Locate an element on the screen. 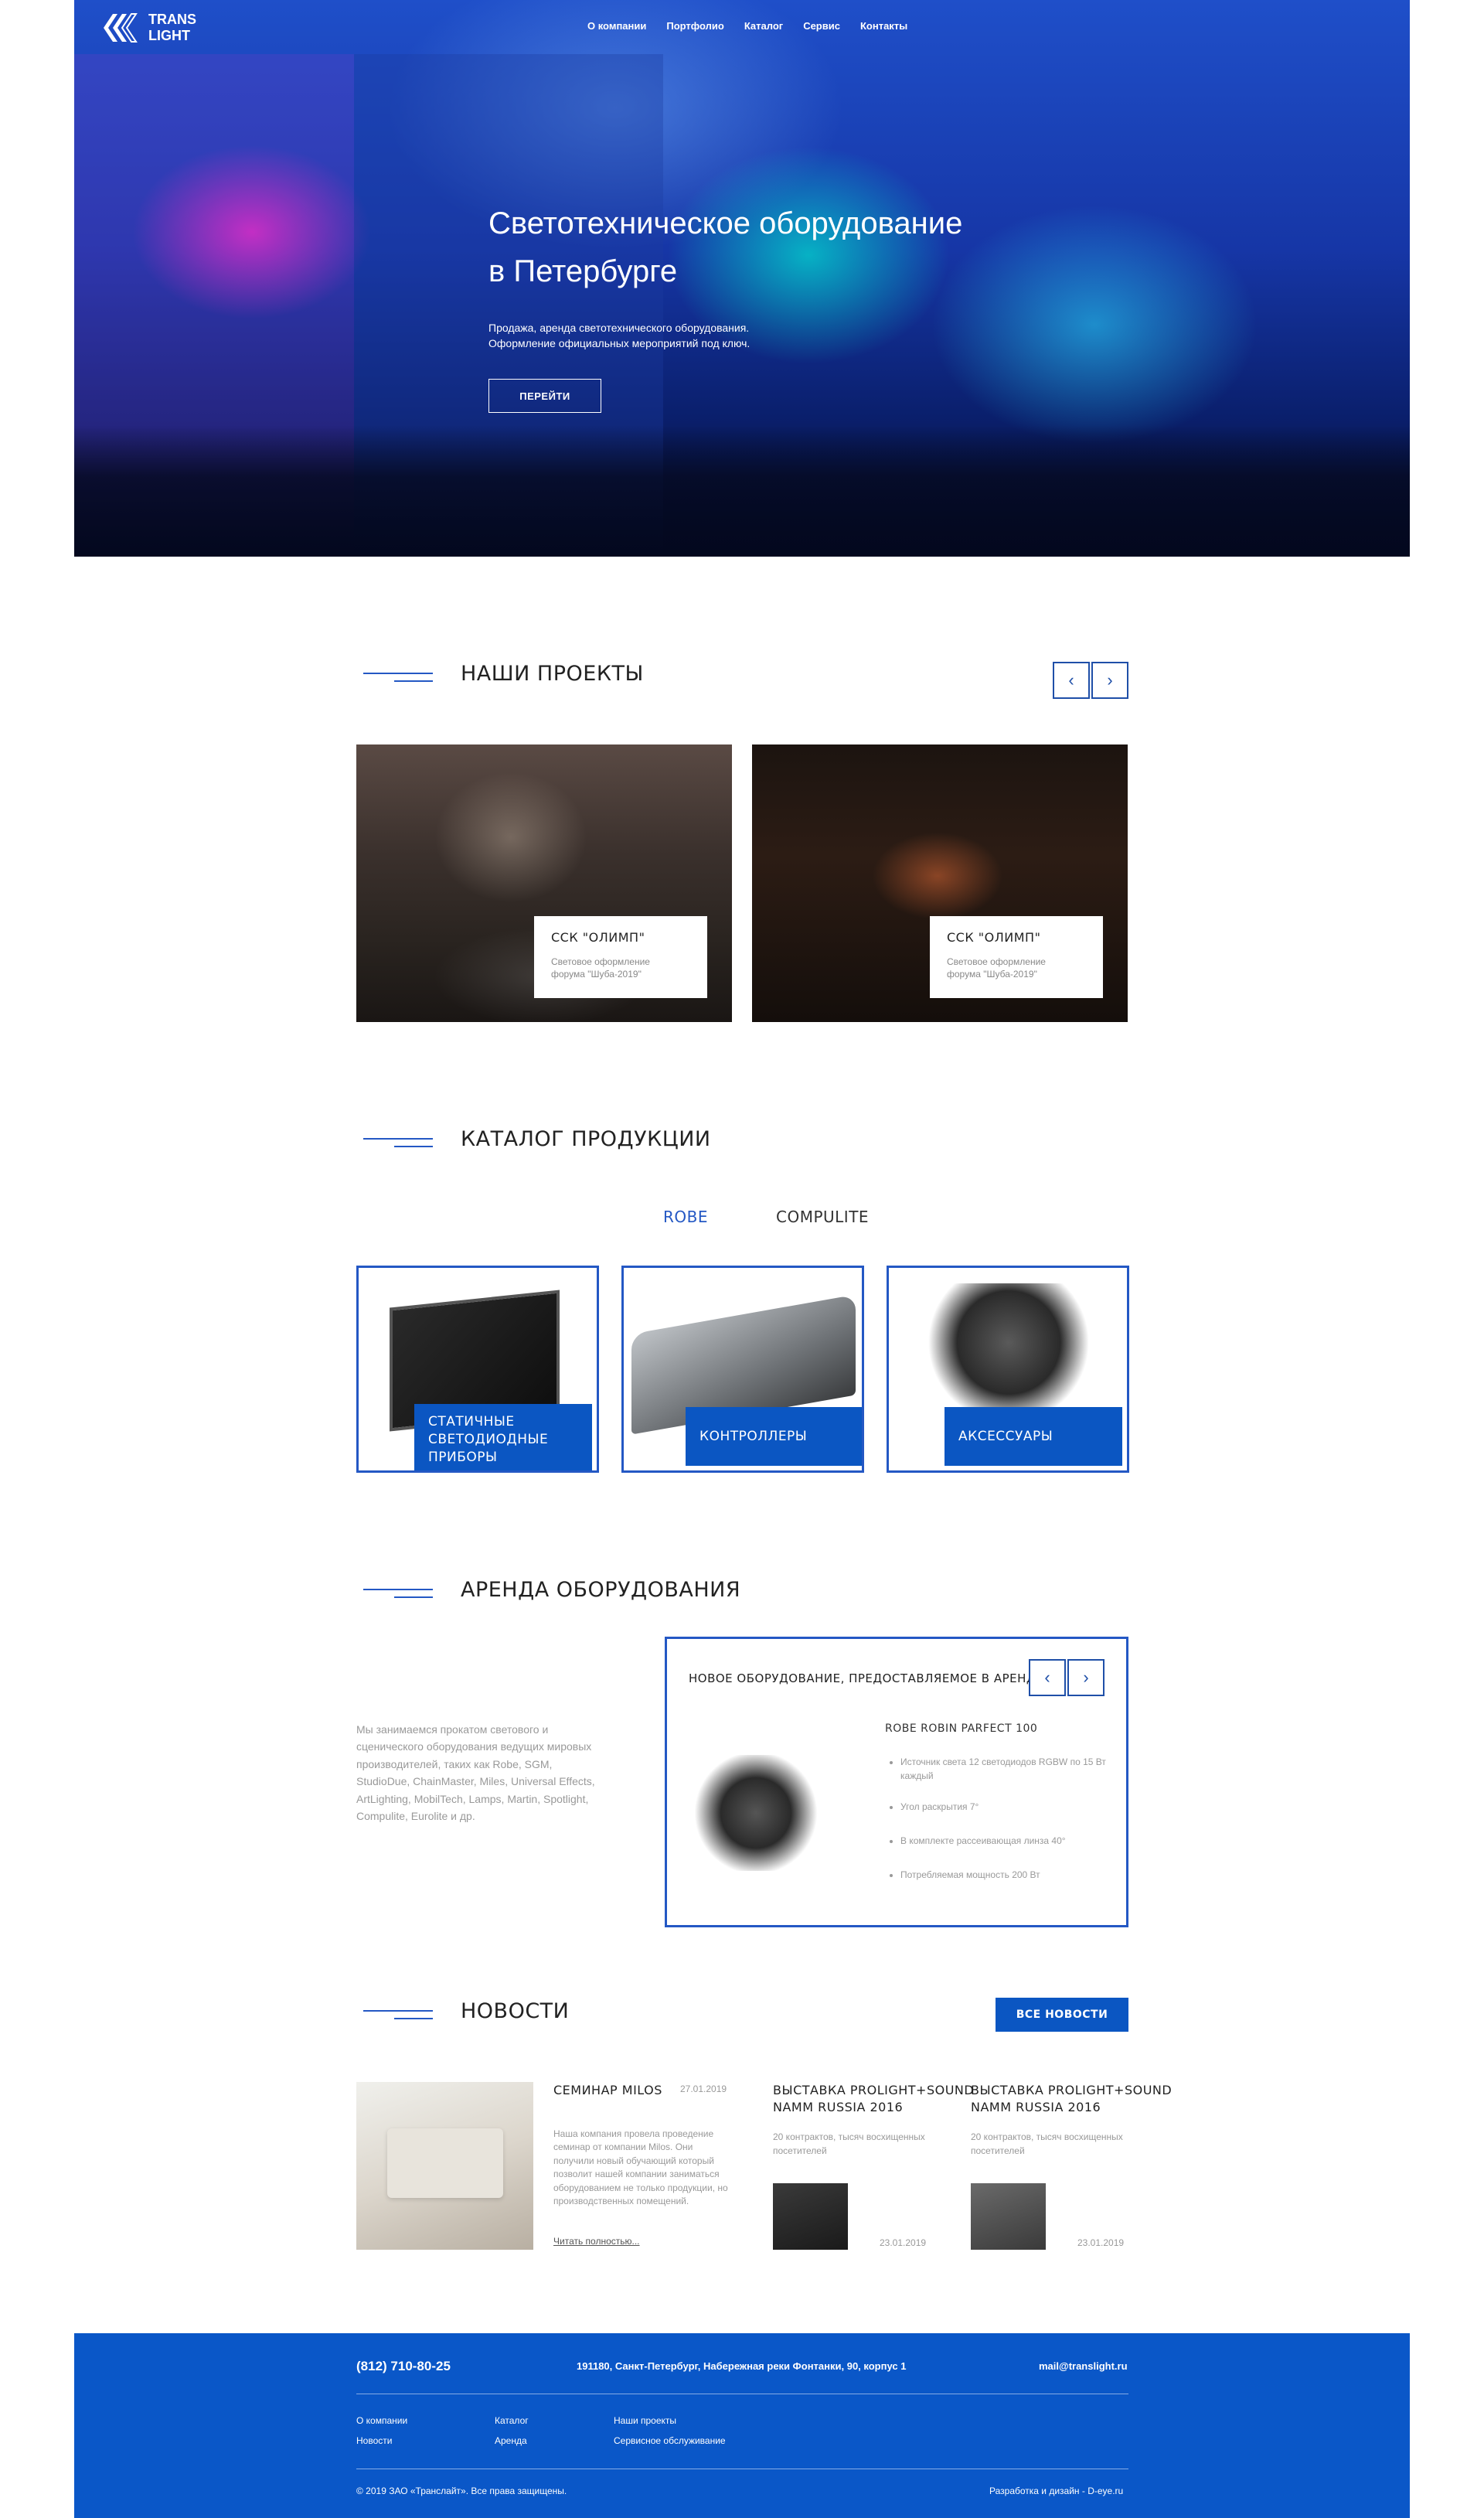 This screenshot has height=2518, width=1484. rental-next-button: › is located at coordinates (1085, 1677).